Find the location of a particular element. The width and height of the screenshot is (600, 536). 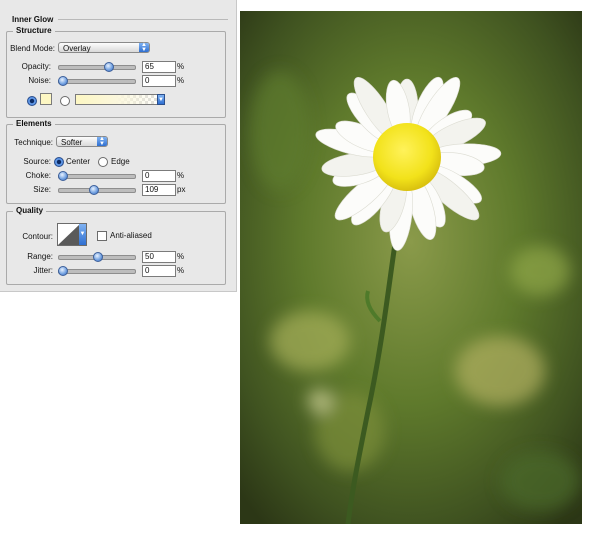

jitter-unit: % is located at coordinates (181, 270).